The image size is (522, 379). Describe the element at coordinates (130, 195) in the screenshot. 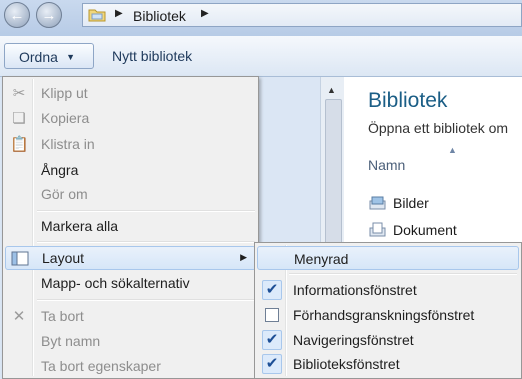

I see `menu-item-redo: Gör om` at that location.